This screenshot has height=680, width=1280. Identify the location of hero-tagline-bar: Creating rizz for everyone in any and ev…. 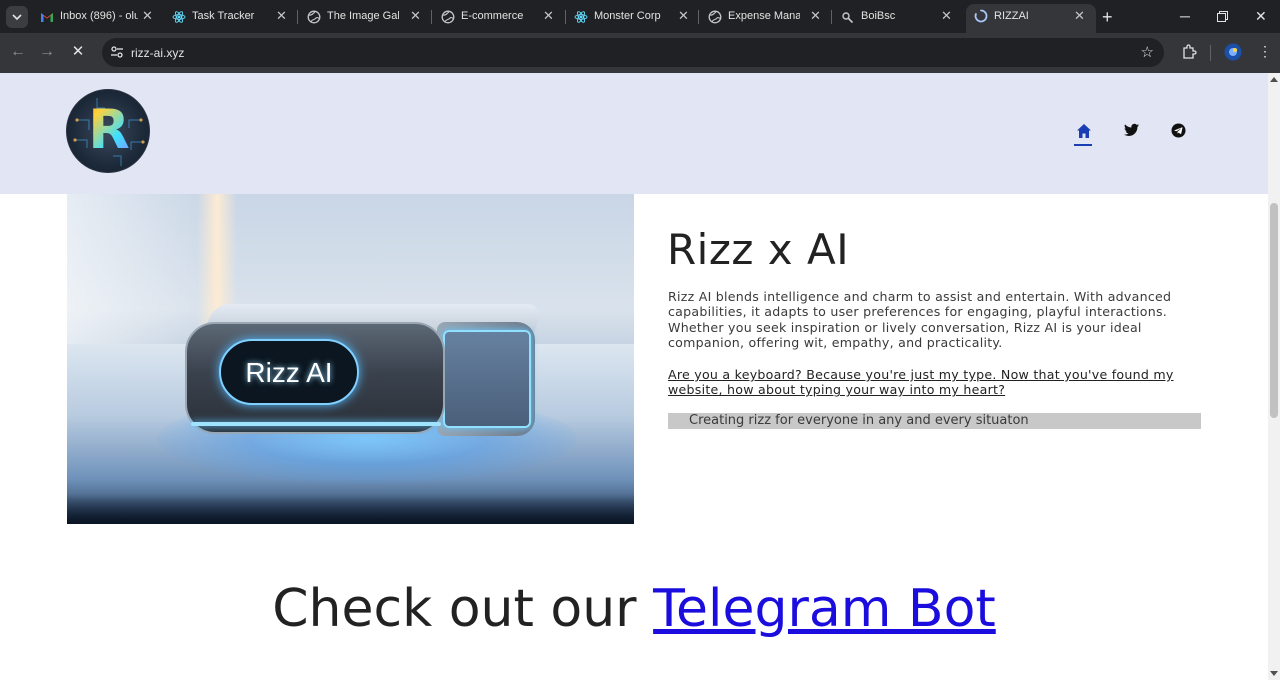
(934, 421).